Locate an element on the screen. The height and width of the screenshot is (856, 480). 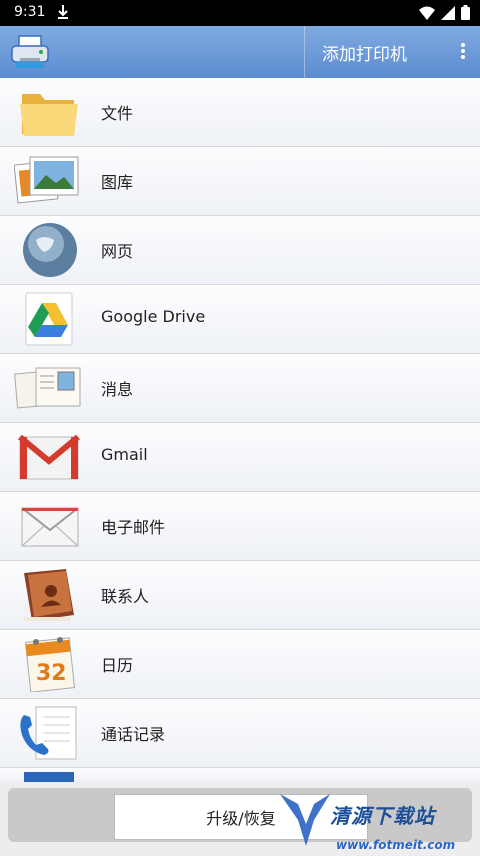
wifi-icon is located at coordinates (427, 15).